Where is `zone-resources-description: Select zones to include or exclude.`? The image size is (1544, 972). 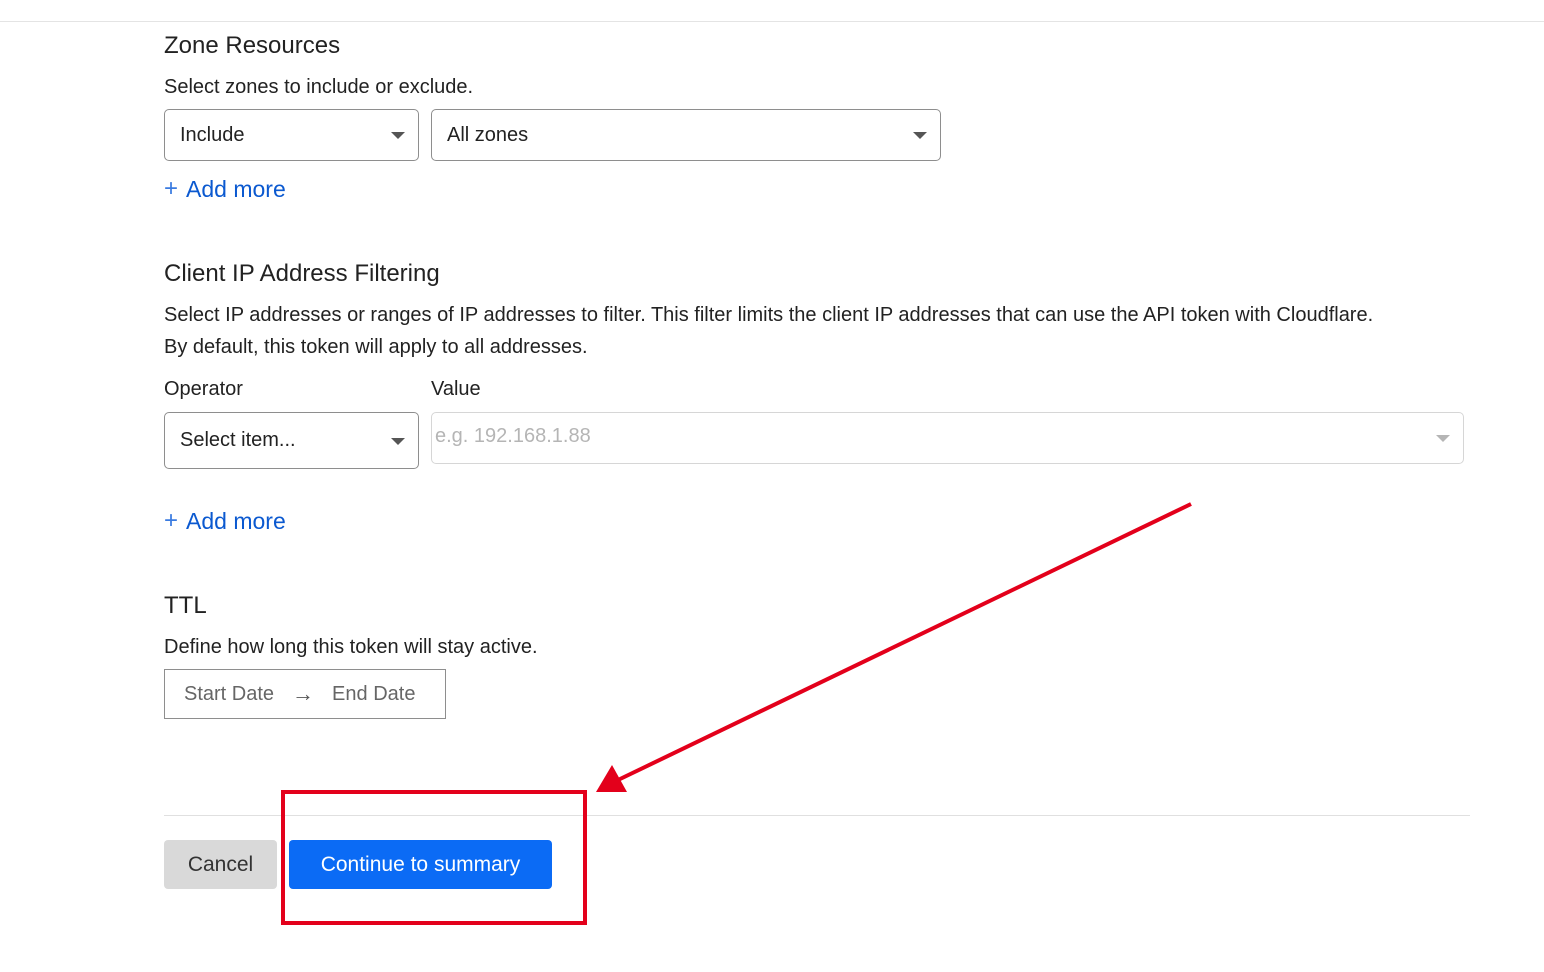
zone-resources-description: Select zones to include or exclude. is located at coordinates (319, 87).